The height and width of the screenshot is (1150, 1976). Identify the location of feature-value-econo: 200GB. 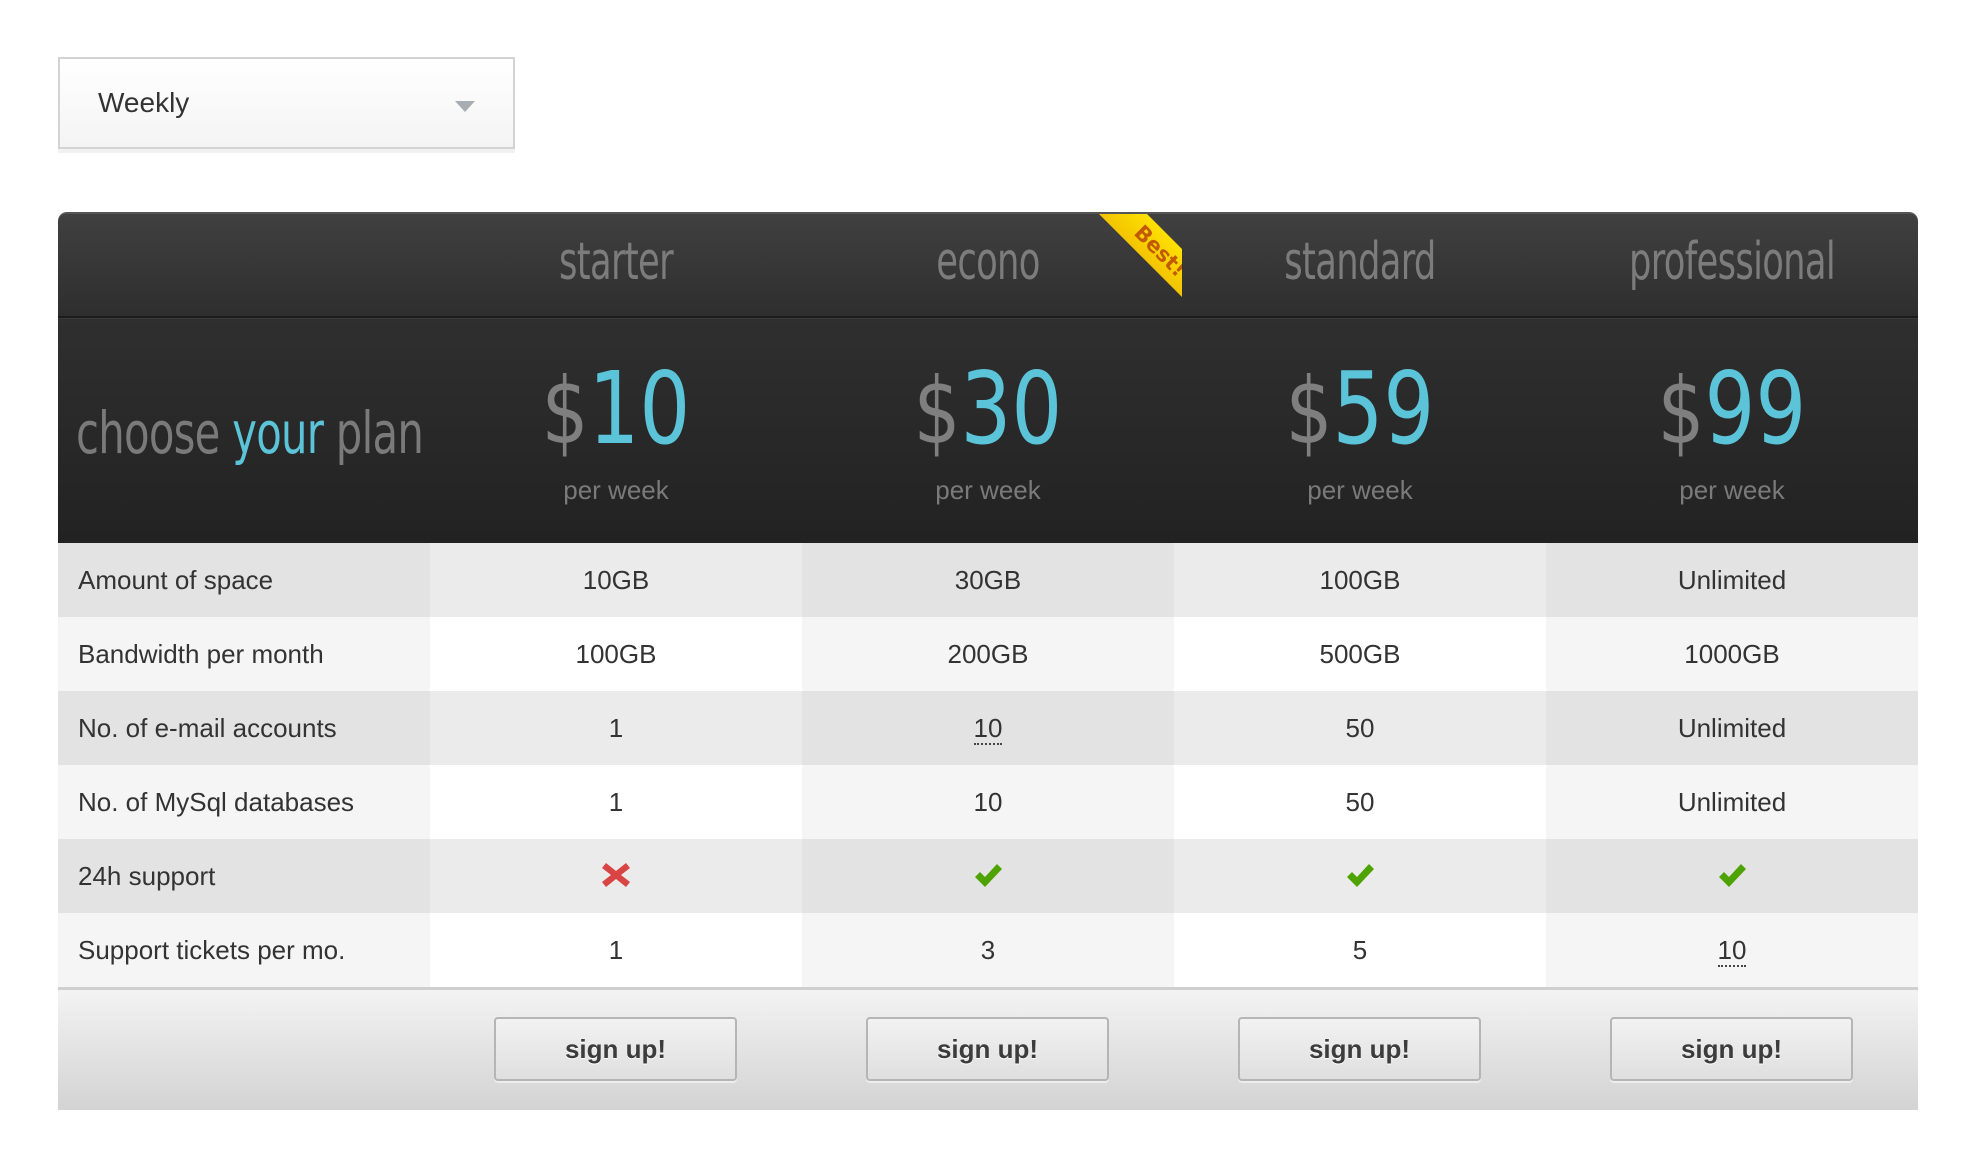
(988, 654).